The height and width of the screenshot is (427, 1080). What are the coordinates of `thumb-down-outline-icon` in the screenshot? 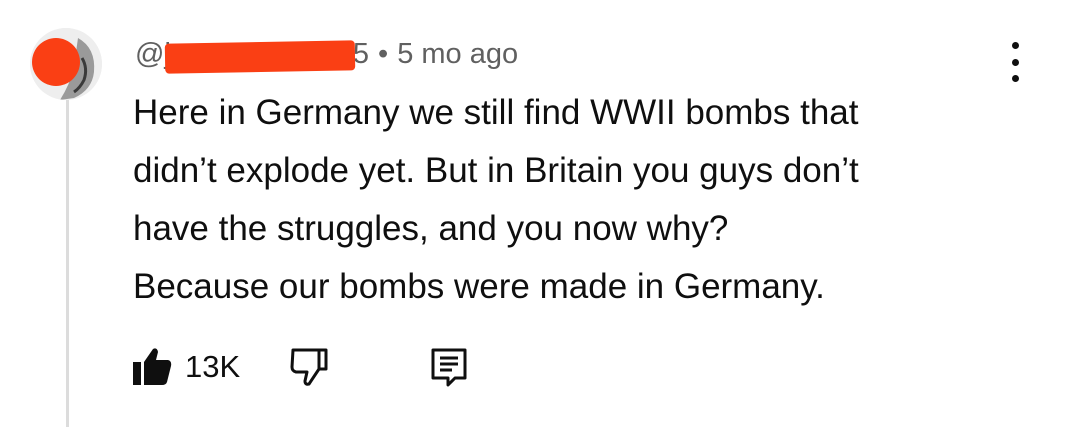 It's located at (309, 367).